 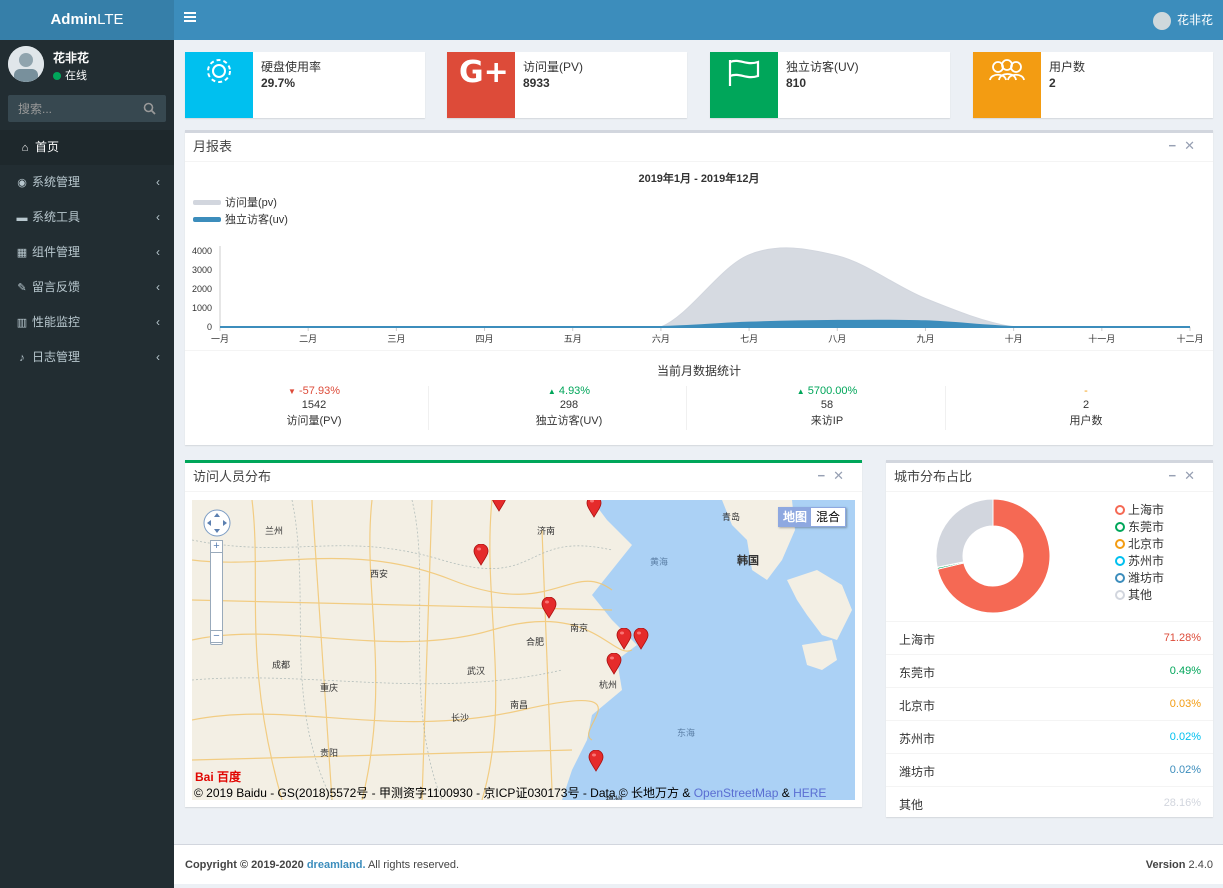 What do you see at coordinates (795, 517) in the screenshot?
I see `map-type-map-button: 地图` at bounding box center [795, 517].